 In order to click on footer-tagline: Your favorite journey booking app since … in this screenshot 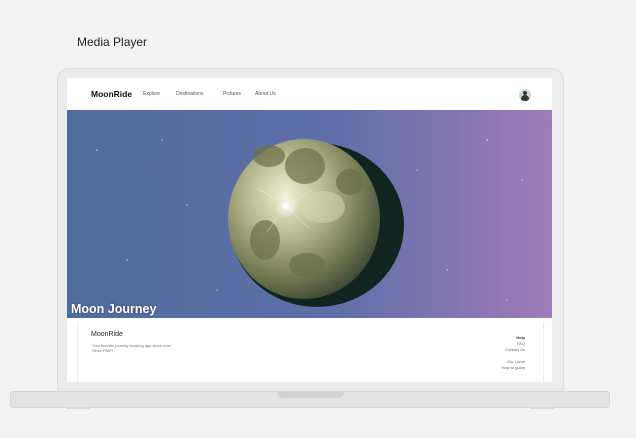, I will do `click(132, 348)`.